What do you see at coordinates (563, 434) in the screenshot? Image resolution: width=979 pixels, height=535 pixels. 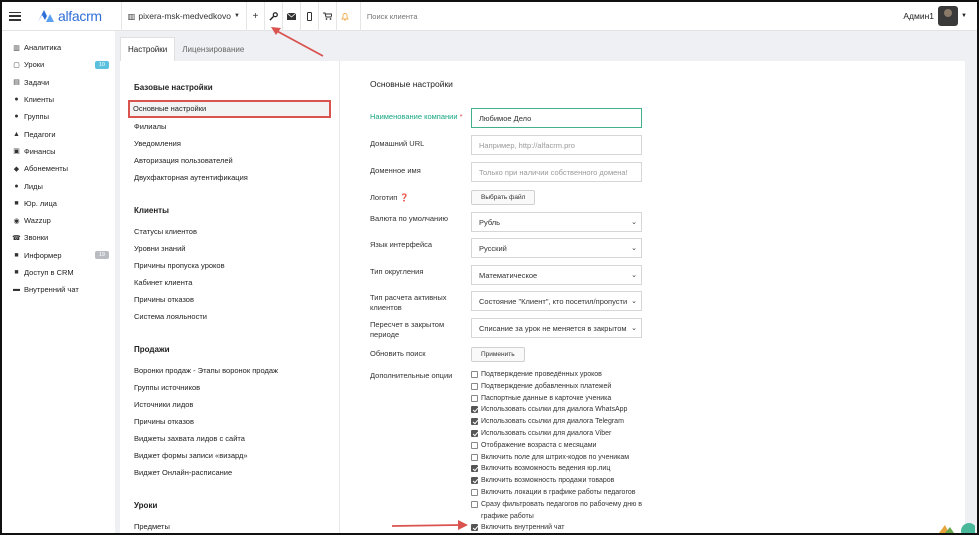 I see `option-checkbox-row: Использовать ссылки для диалога Viber` at bounding box center [563, 434].